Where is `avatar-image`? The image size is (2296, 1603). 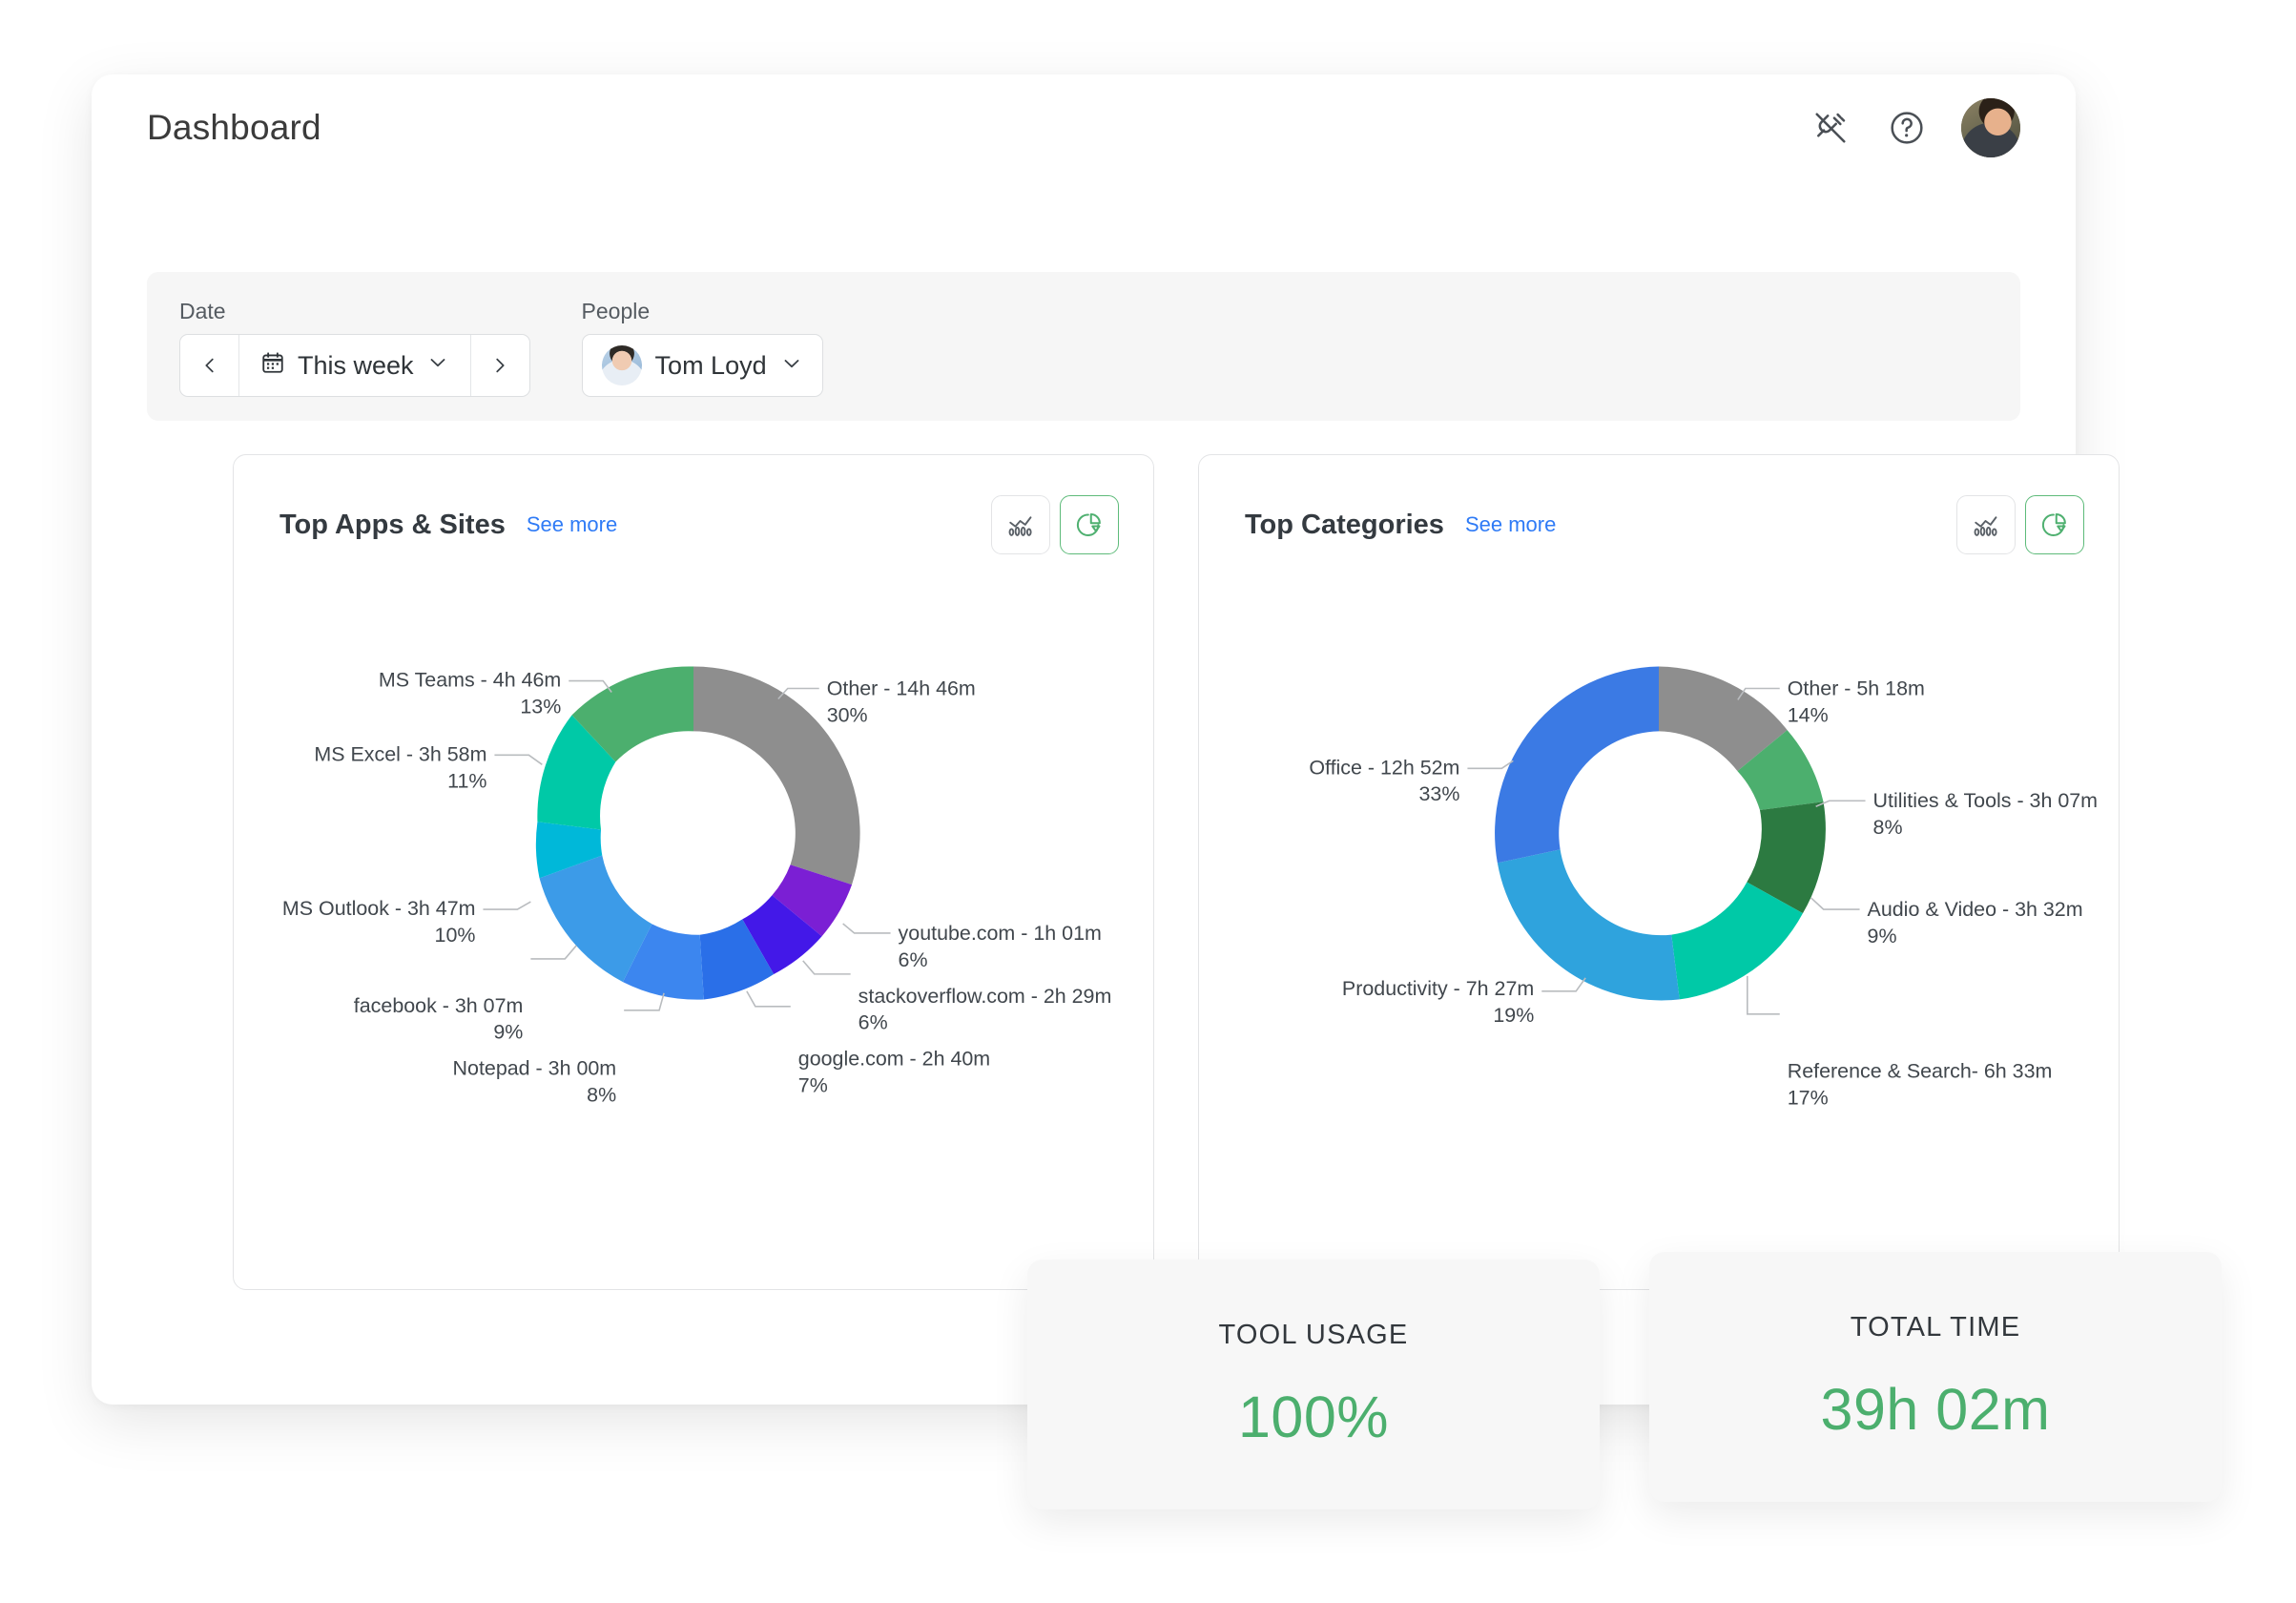
avatar-image is located at coordinates (1990, 127).